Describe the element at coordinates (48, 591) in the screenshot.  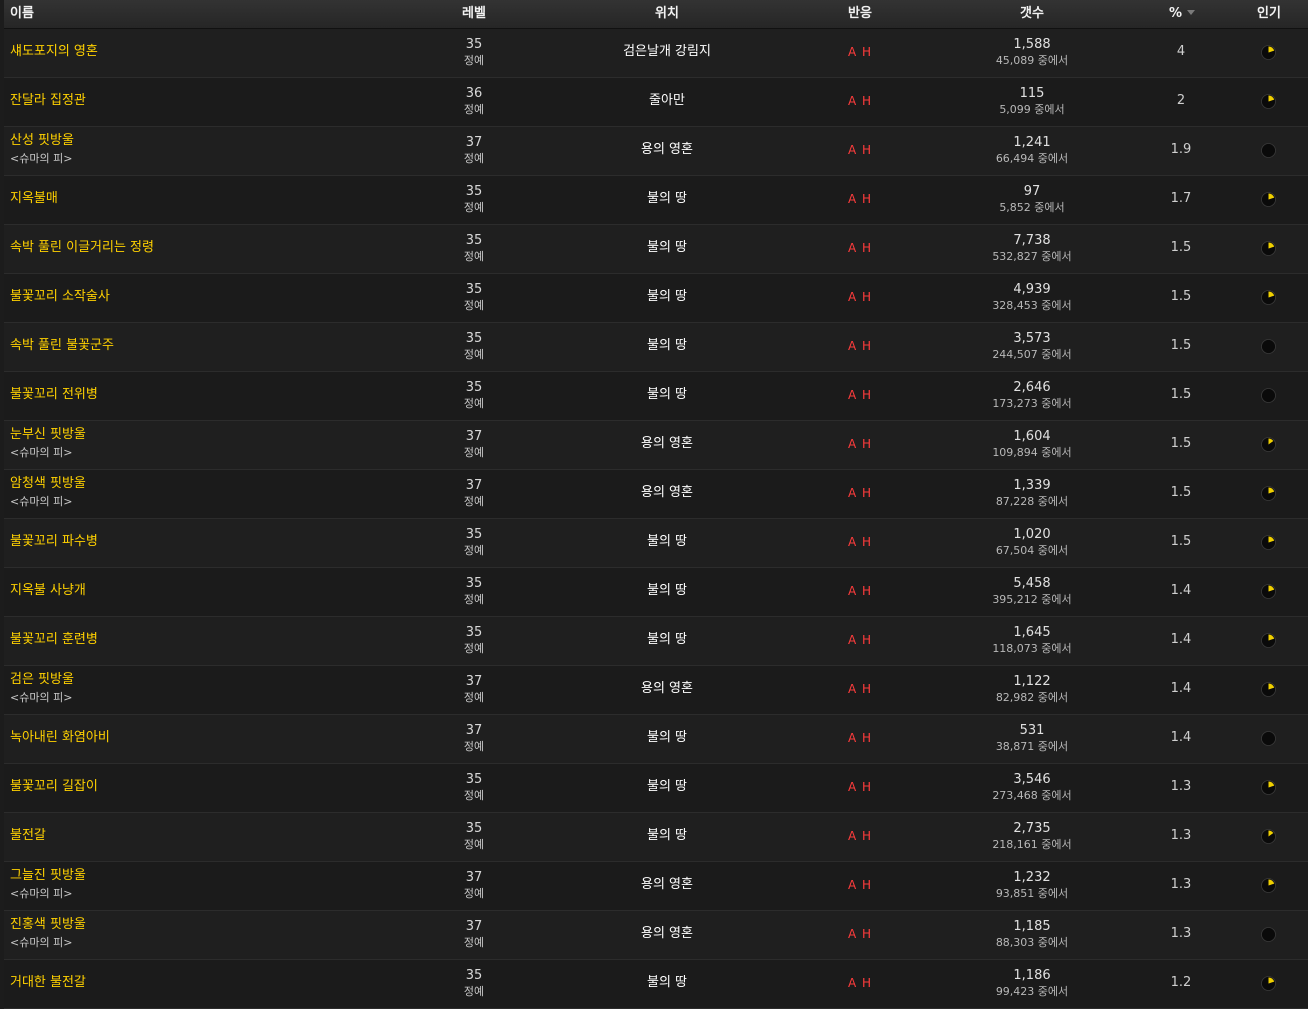
I see `npc-name-link: 지옥불 사냥개` at that location.